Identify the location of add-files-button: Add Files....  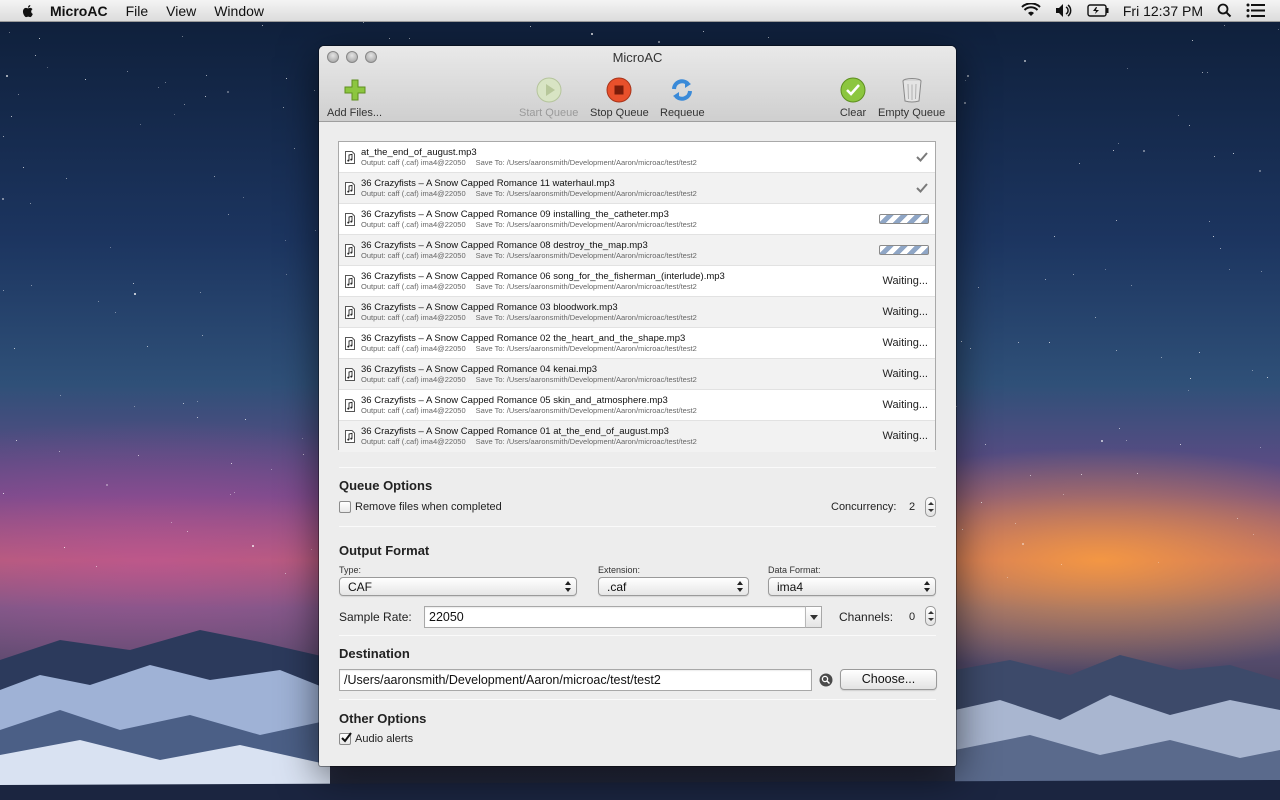
(354, 97).